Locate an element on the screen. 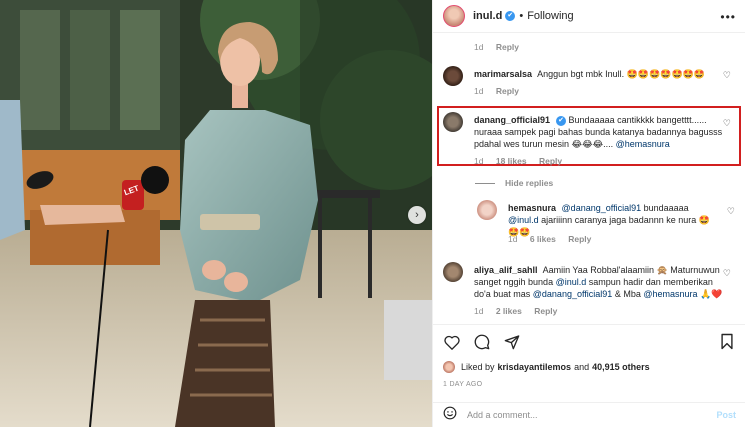  liked-by-prefix: Liked by is located at coordinates (478, 367).